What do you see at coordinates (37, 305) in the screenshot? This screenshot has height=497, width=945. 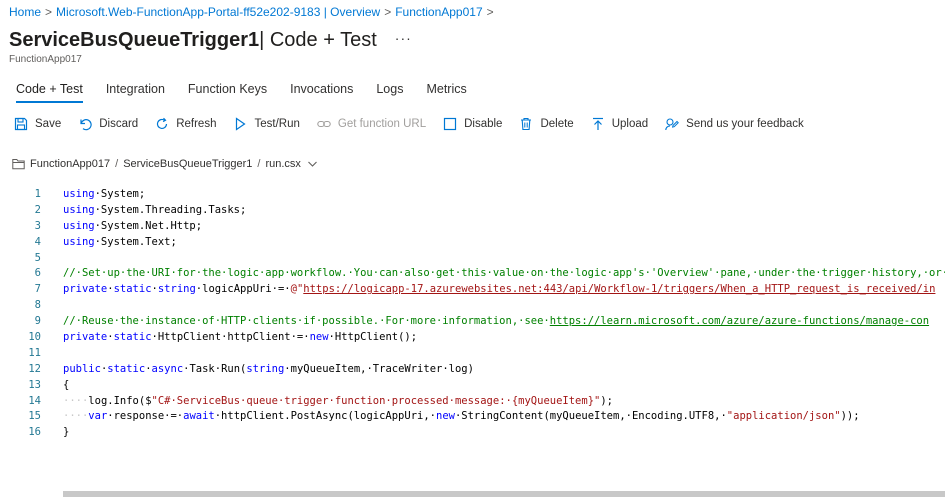 I see `line-number: 8` at bounding box center [37, 305].